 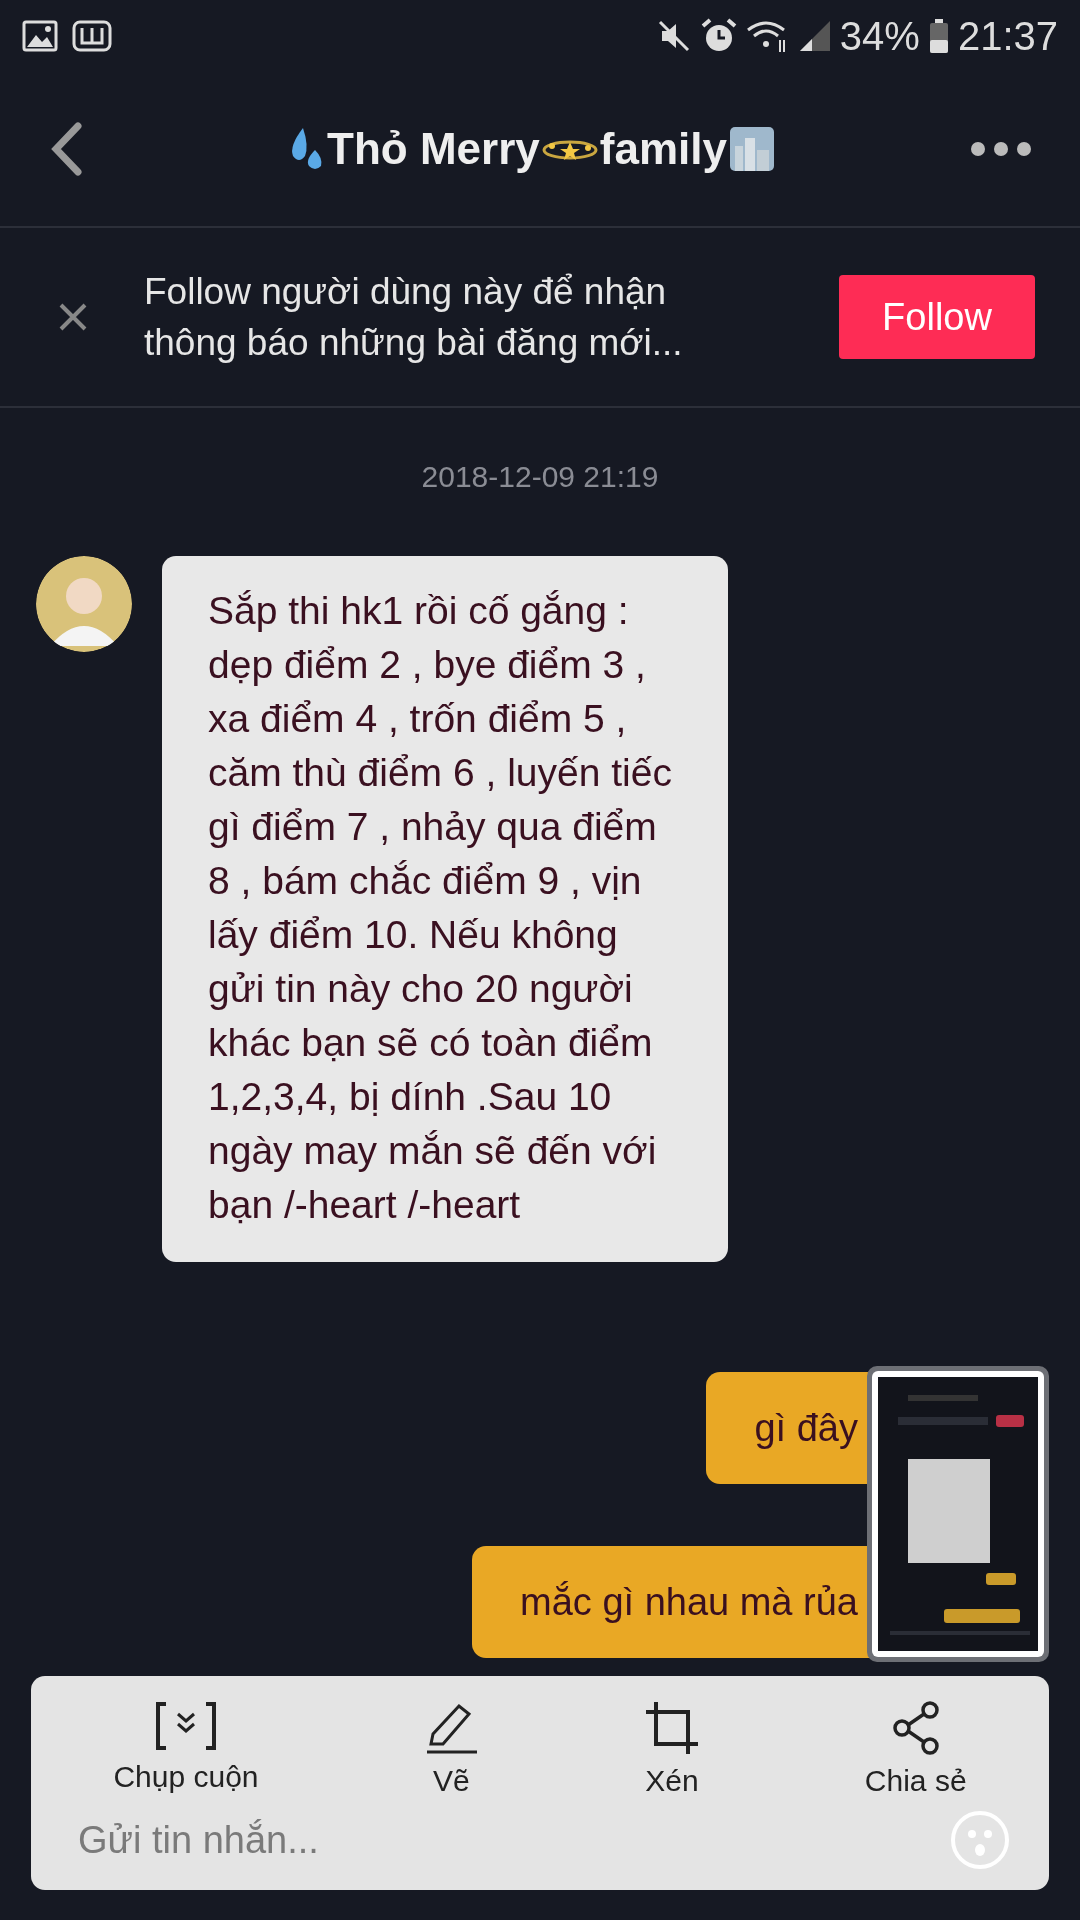 What do you see at coordinates (451, 1749) in the screenshot?
I see `toolbar-action: Vẽ` at bounding box center [451, 1749].